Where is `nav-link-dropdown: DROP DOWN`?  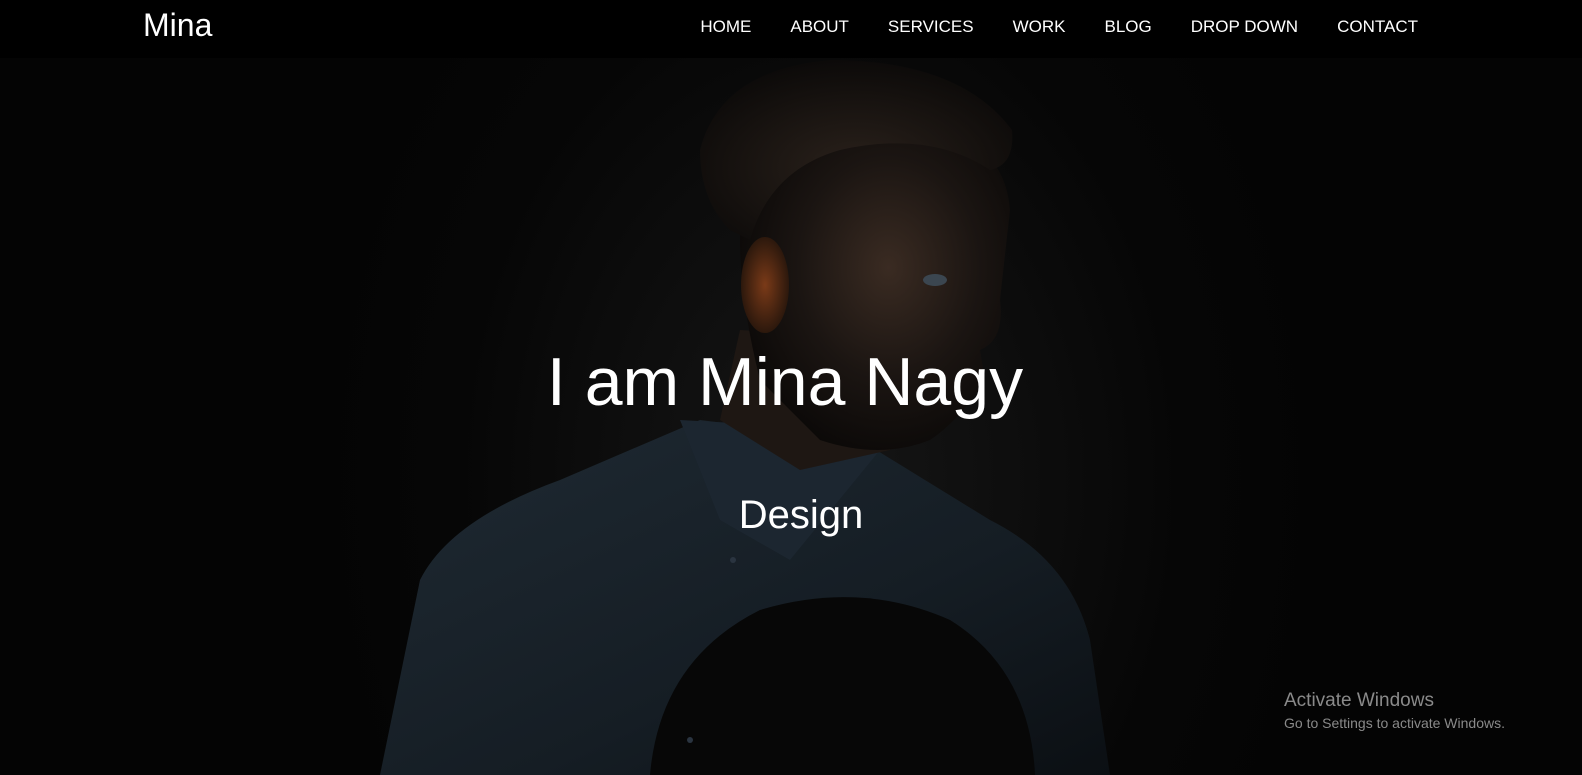 nav-link-dropdown: DROP DOWN is located at coordinates (1225, 27).